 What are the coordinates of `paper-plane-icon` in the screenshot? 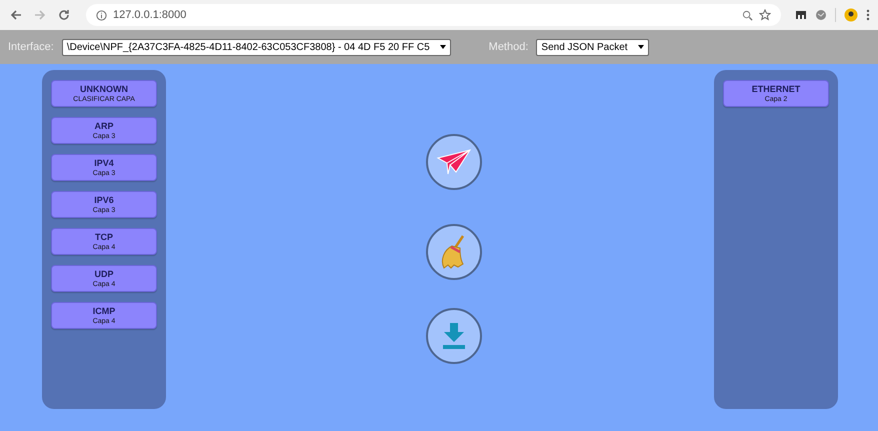 It's located at (454, 162).